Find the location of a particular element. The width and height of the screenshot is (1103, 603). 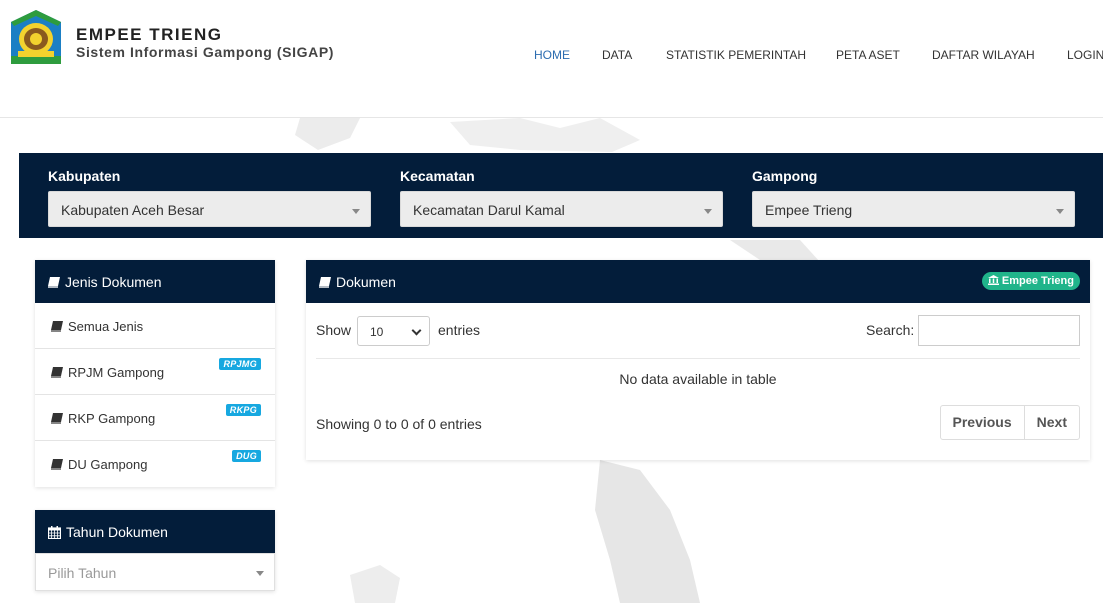

dokumen-header: Dokumen Empee Trieng is located at coordinates (698, 281).